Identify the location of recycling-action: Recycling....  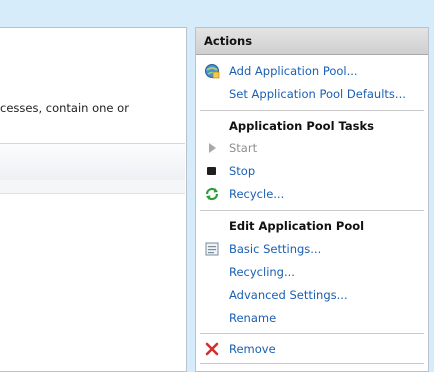
(312, 272).